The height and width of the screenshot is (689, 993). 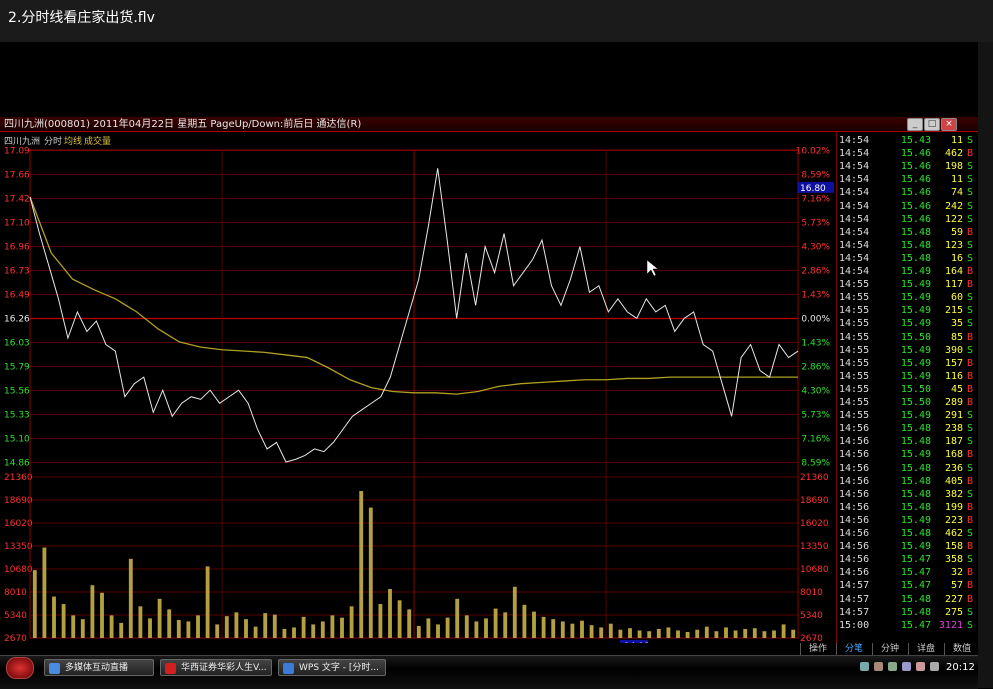 What do you see at coordinates (889, 649) in the screenshot?
I see `tab-2: 分钟` at bounding box center [889, 649].